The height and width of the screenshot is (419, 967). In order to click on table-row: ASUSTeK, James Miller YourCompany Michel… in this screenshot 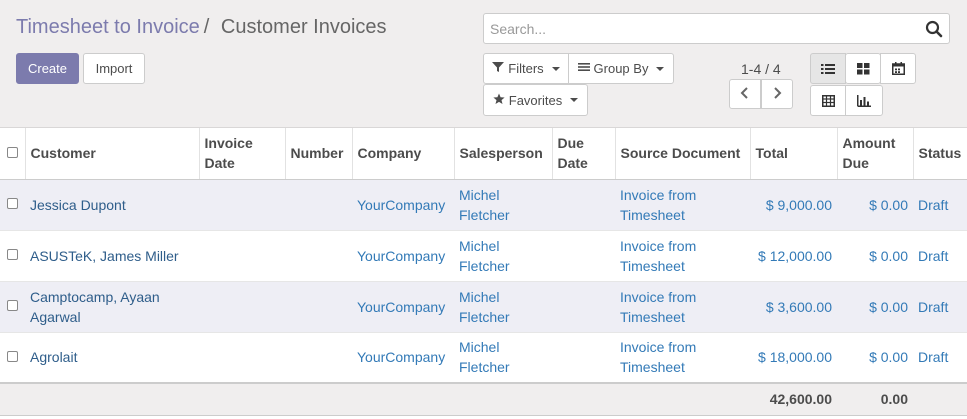, I will do `click(483, 256)`.